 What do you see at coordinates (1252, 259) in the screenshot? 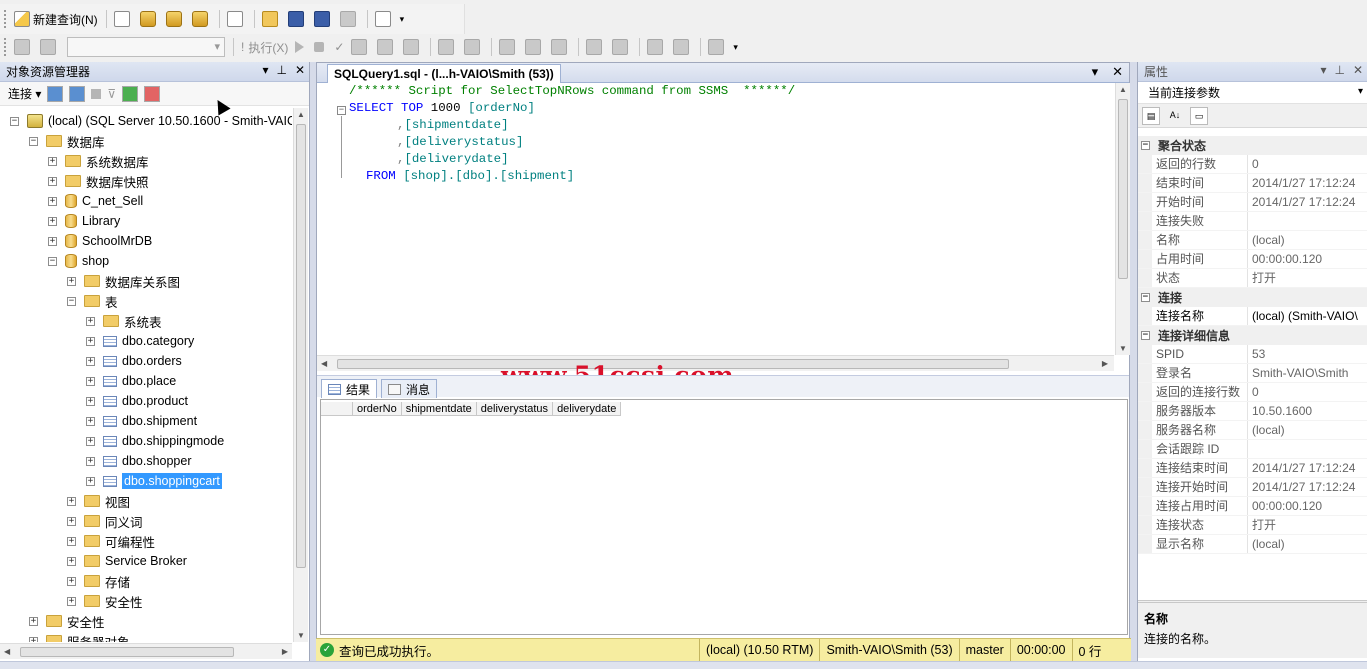
I see `property-row: 占用时间 00:00:00.120` at bounding box center [1252, 259].